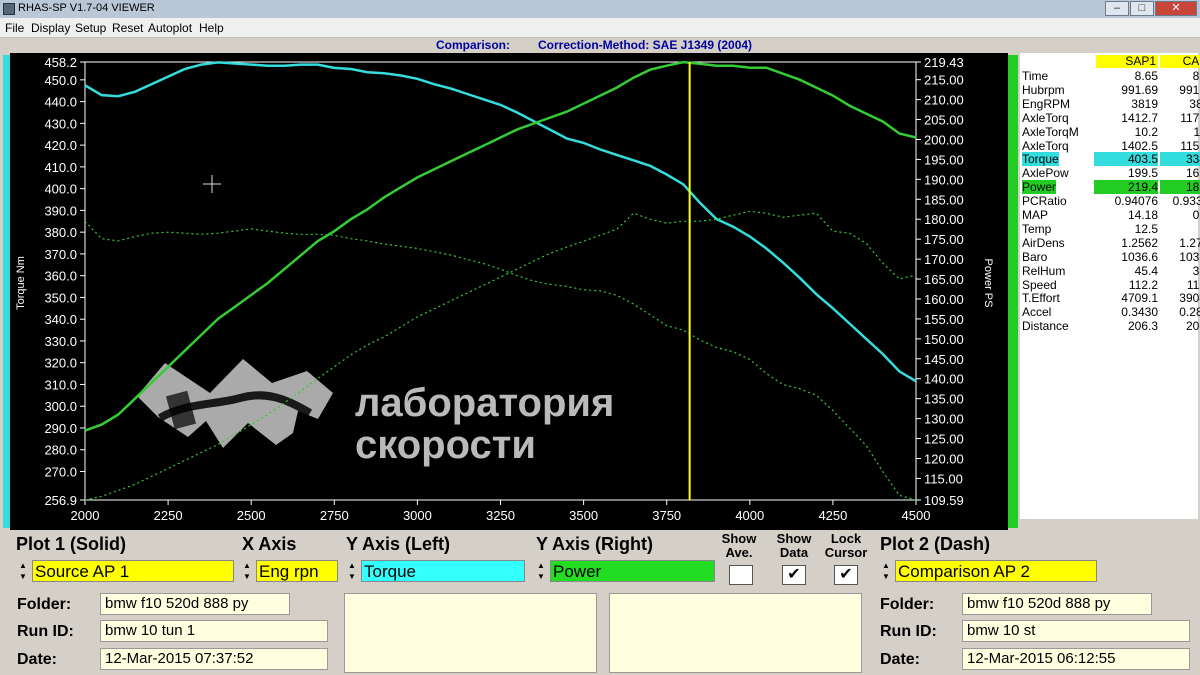 The image size is (1200, 675). I want to click on yleft-label: Y Axis (Left), so click(398, 544).